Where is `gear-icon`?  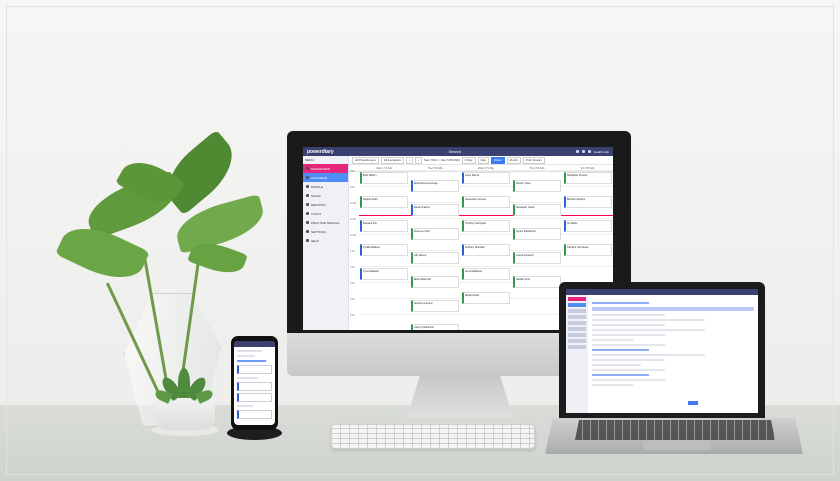 gear-icon is located at coordinates (589, 151).